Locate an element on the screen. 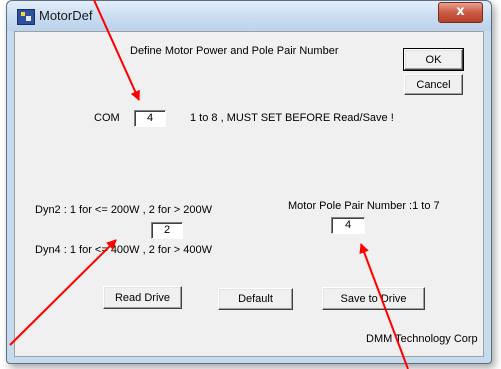 Image resolution: width=501 pixels, height=369 pixels. dialog-heading: Define Motor Power and Pole Pair Number is located at coordinates (234, 51).